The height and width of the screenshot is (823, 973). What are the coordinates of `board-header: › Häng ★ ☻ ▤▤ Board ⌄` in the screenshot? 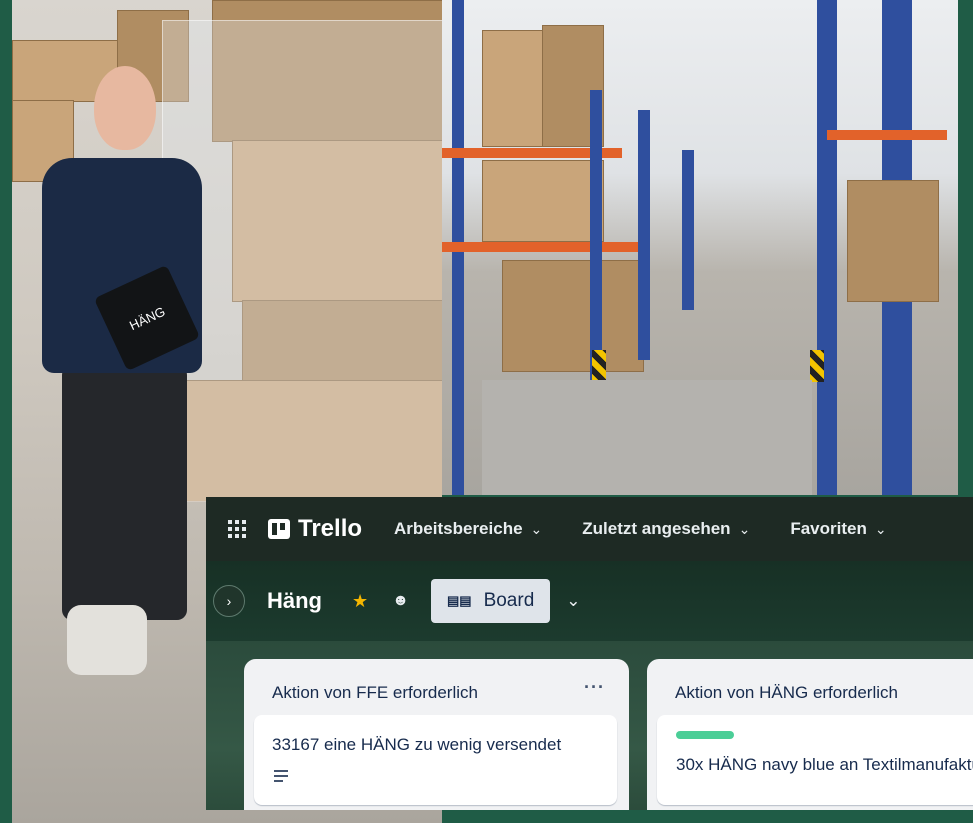 It's located at (589, 601).